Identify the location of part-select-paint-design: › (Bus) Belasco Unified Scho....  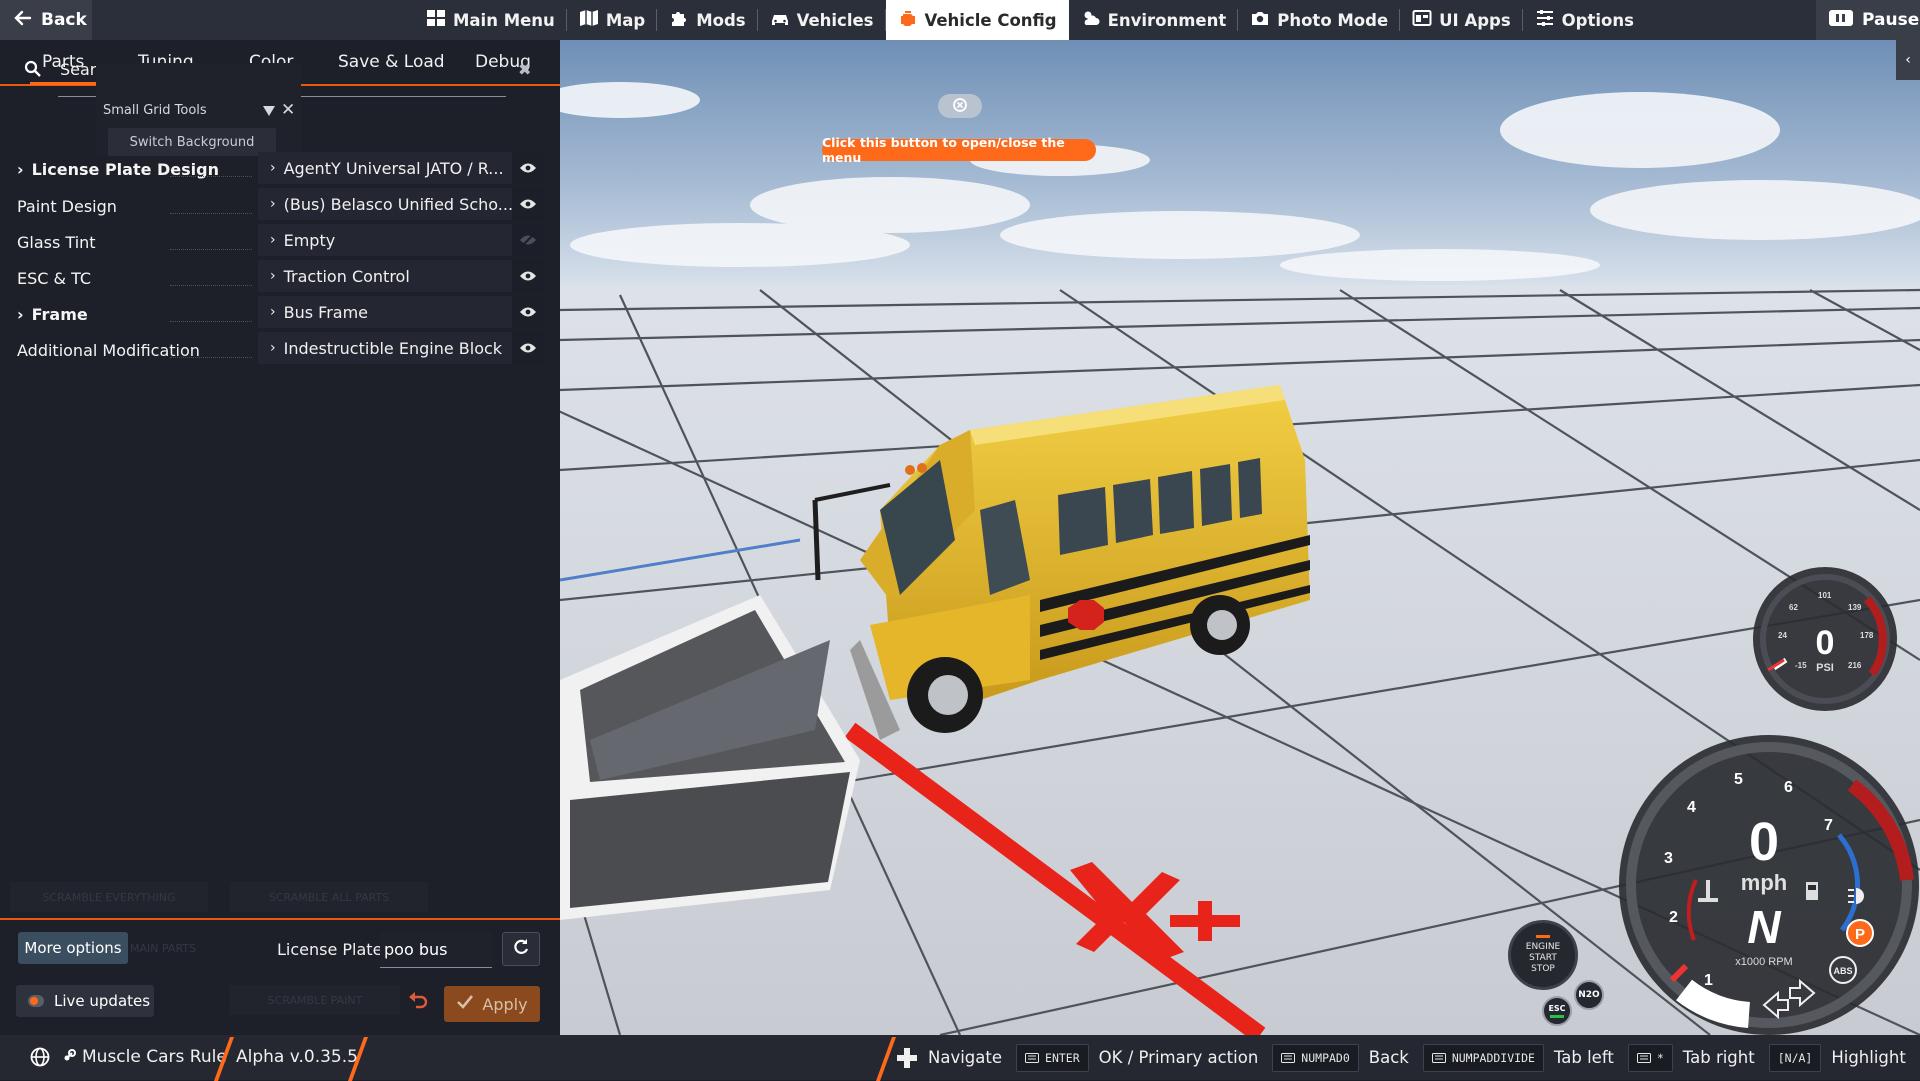
(401, 204).